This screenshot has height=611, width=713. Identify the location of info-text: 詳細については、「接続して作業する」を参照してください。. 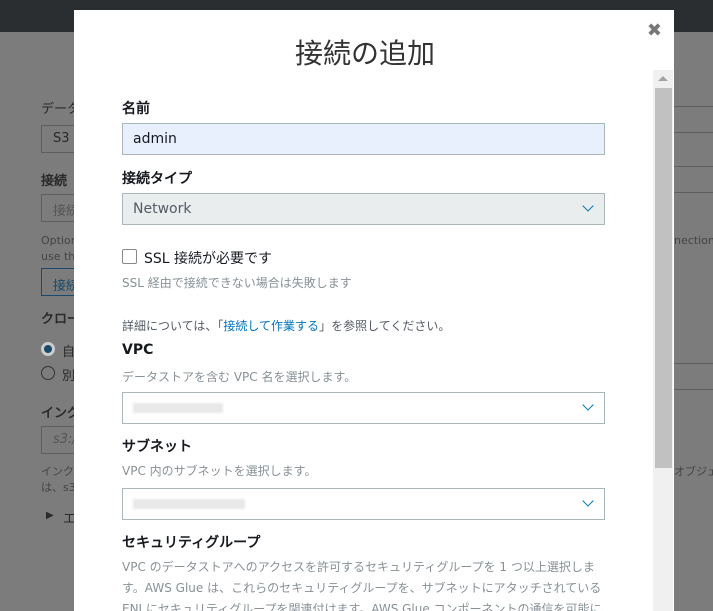
(286, 325).